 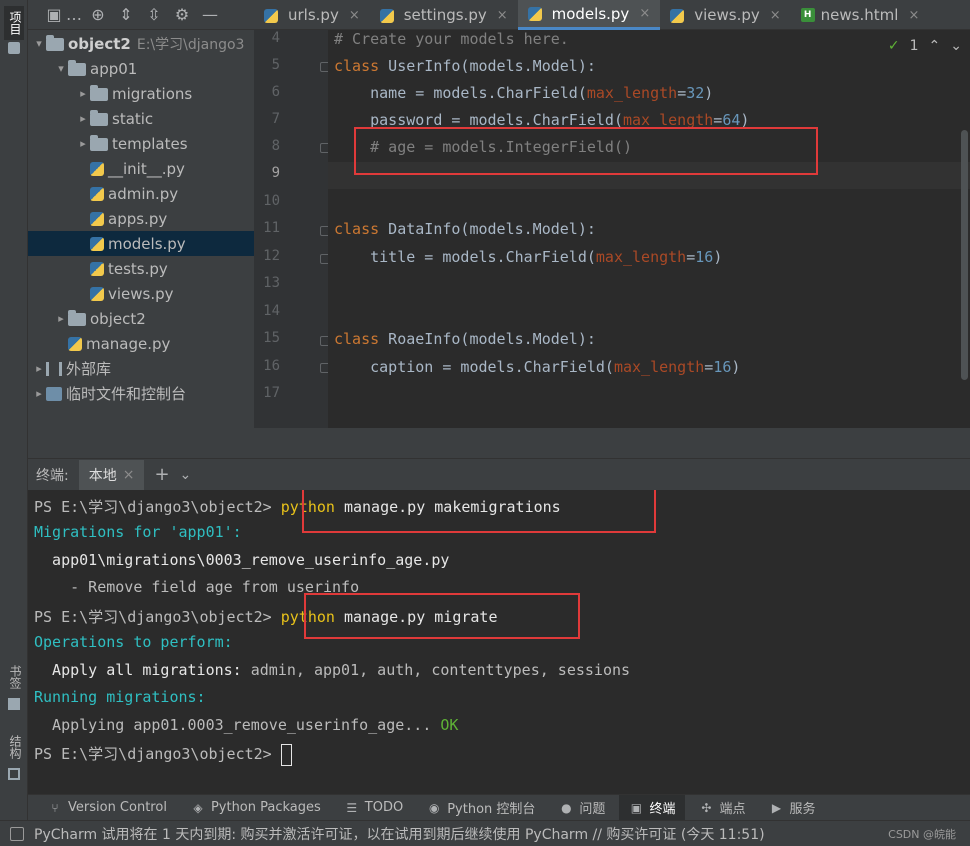 I want to click on toggle-tool-windows-icon, so click(x=17, y=833).